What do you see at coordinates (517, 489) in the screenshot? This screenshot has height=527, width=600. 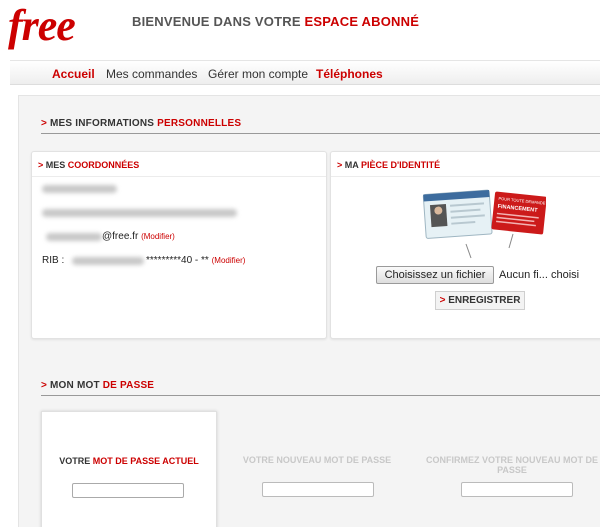 I see `confirm-password-input` at bounding box center [517, 489].